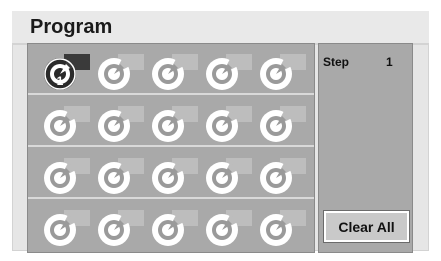  What do you see at coordinates (389, 62) in the screenshot?
I see `step-value: 1` at bounding box center [389, 62].